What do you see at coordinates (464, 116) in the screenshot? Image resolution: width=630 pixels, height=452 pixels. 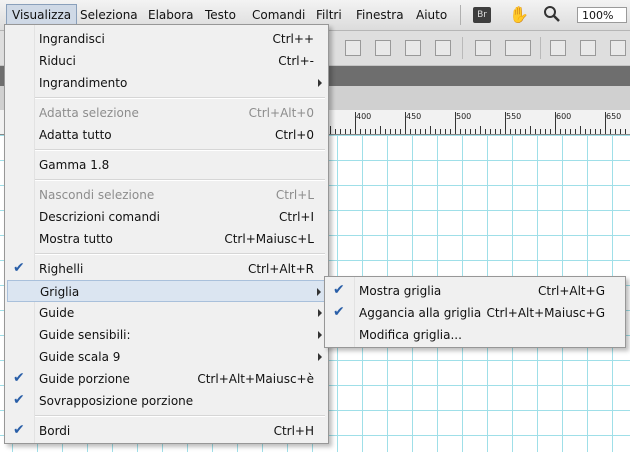 I see `ruler-label: 500` at bounding box center [464, 116].